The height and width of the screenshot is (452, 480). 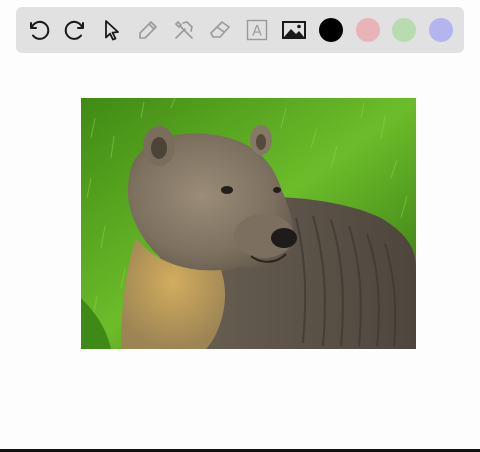 I want to click on tools-icon, so click(x=184, y=30).